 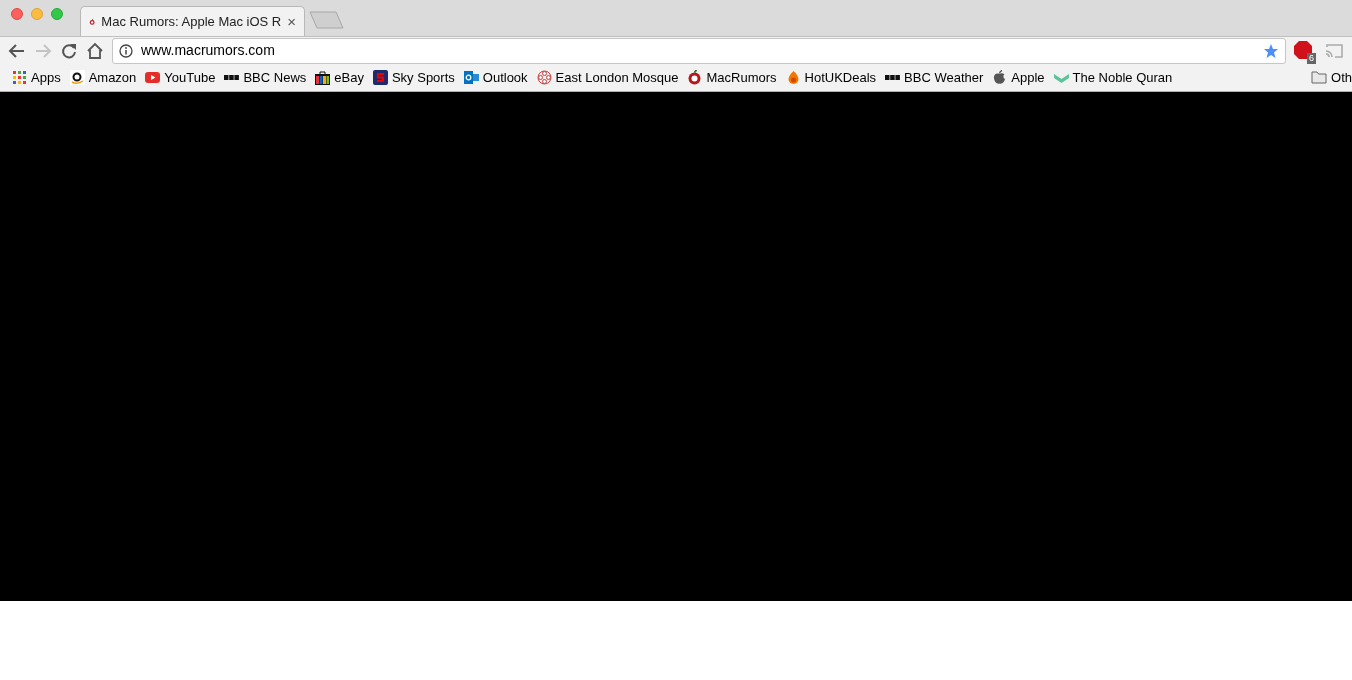 I want to click on new-tab-button, so click(x=327, y=20).